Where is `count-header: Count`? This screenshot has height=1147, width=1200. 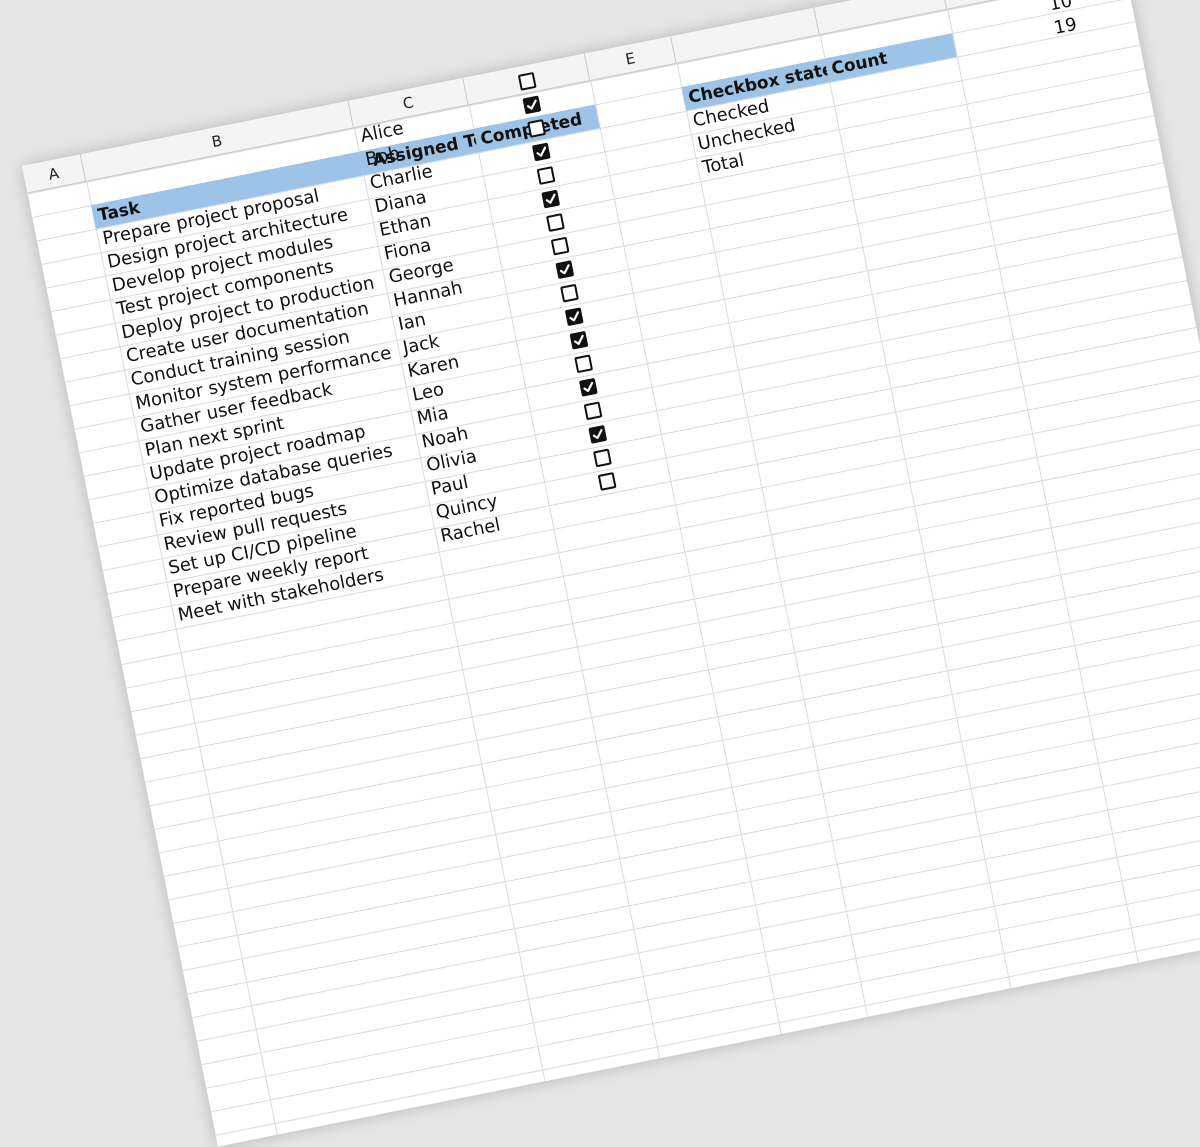
count-header: Count is located at coordinates (890, 58).